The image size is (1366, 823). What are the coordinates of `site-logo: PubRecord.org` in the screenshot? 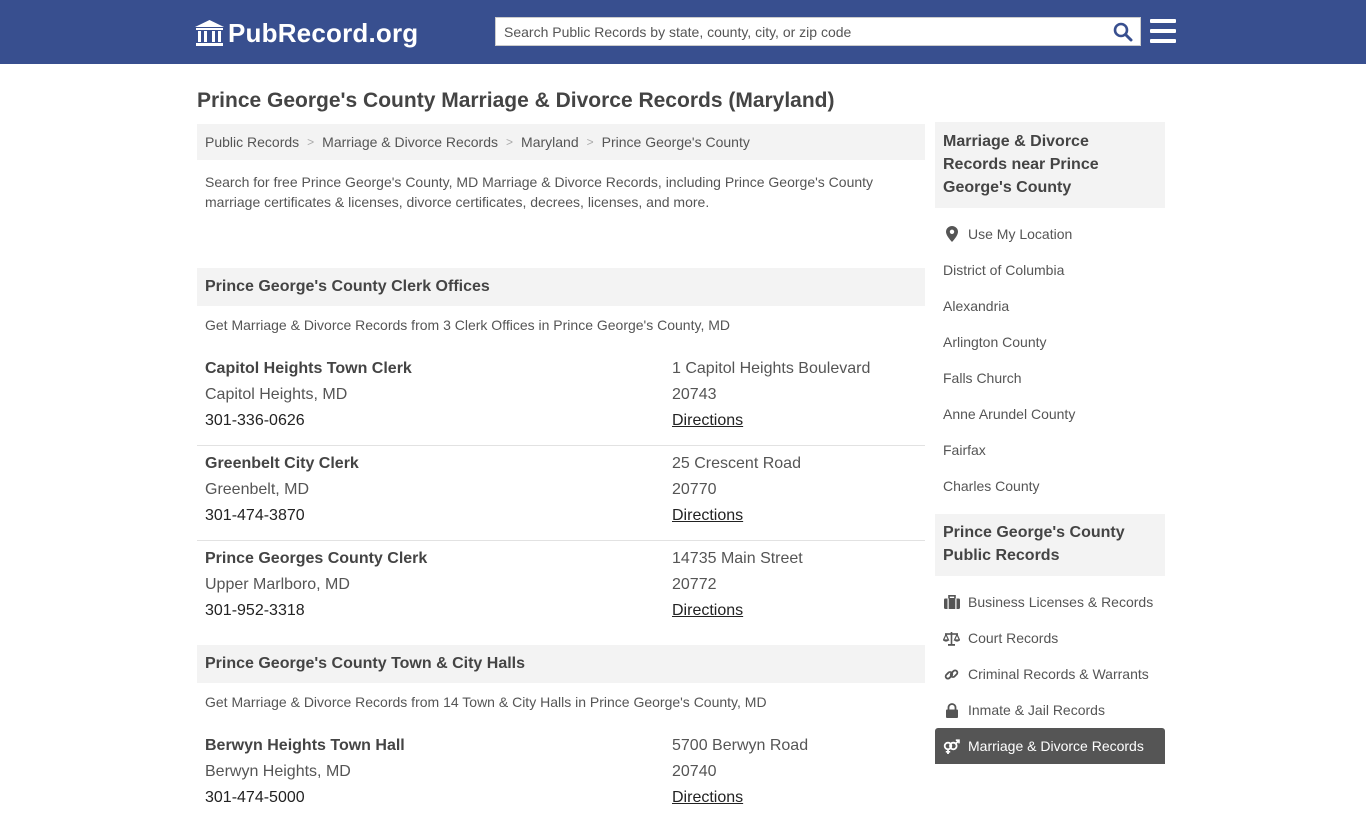 It's located at (306, 33).